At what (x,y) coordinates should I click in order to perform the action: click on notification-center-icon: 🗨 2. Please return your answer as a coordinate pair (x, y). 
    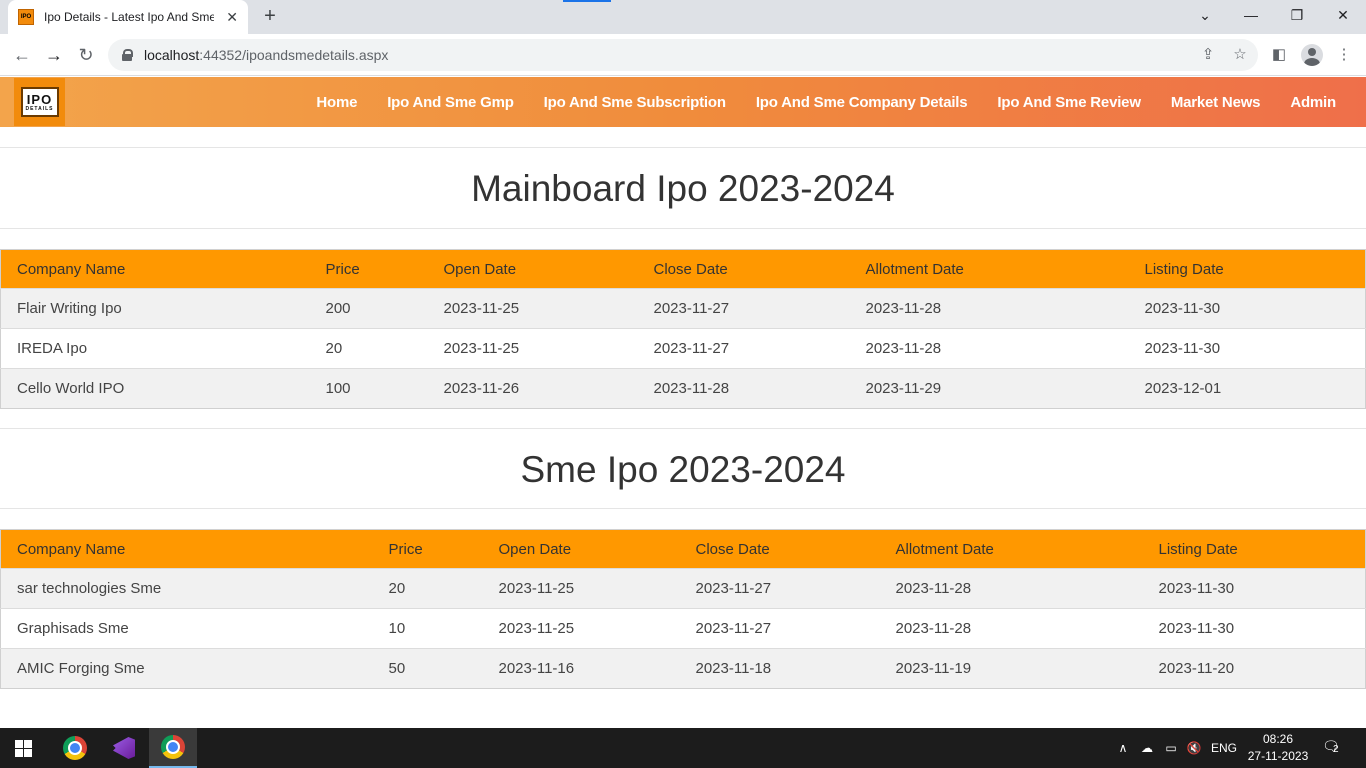
    Looking at the image, I should click on (1333, 748).